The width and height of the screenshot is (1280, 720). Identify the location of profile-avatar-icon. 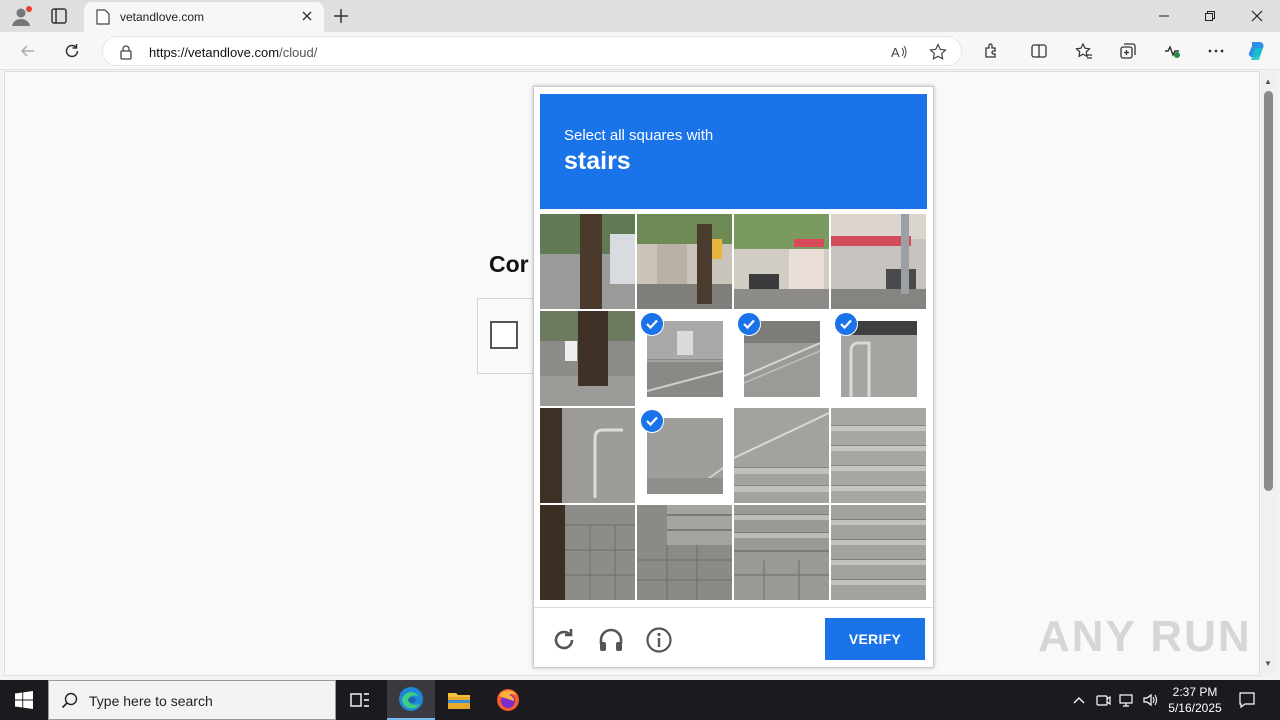
(21, 16).